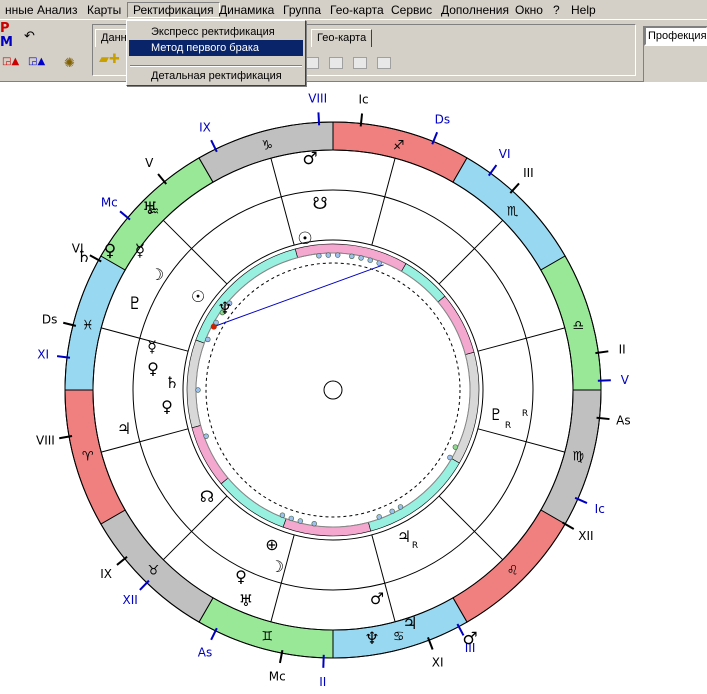  Describe the element at coordinates (342, 38) in the screenshot. I see `tab-geo-map: Гео-карта` at that location.